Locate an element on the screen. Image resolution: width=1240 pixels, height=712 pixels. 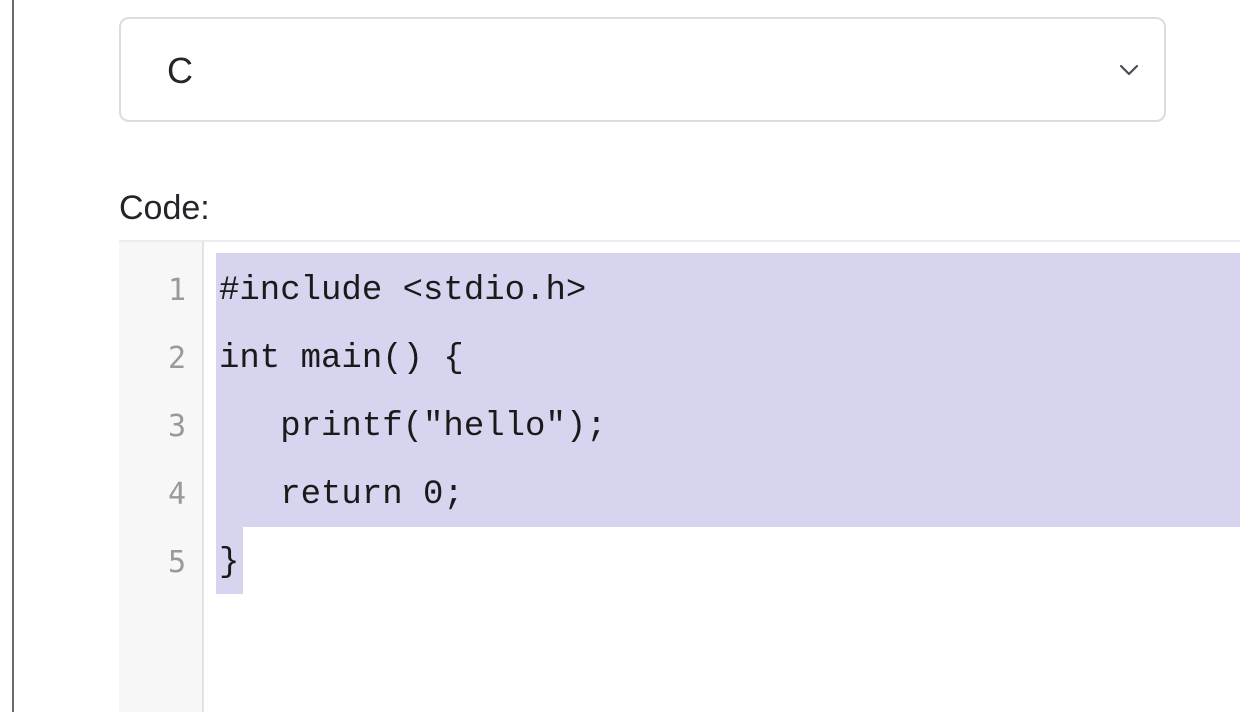
code-label: Code: is located at coordinates (164, 208).